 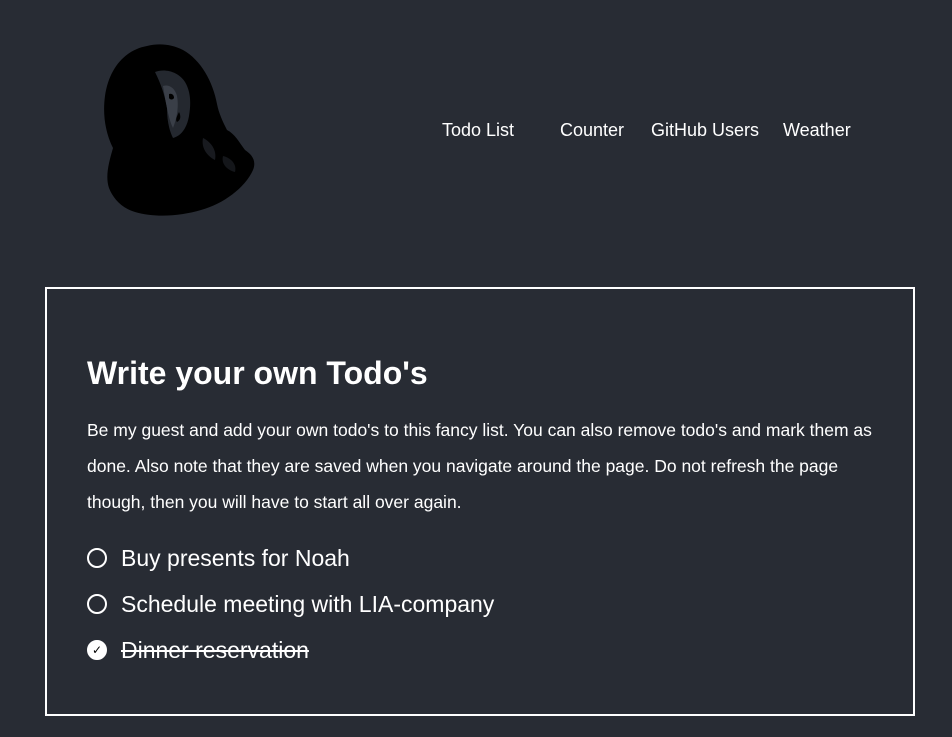 I want to click on todo-text: Buy presents for Noah, so click(x=235, y=558).